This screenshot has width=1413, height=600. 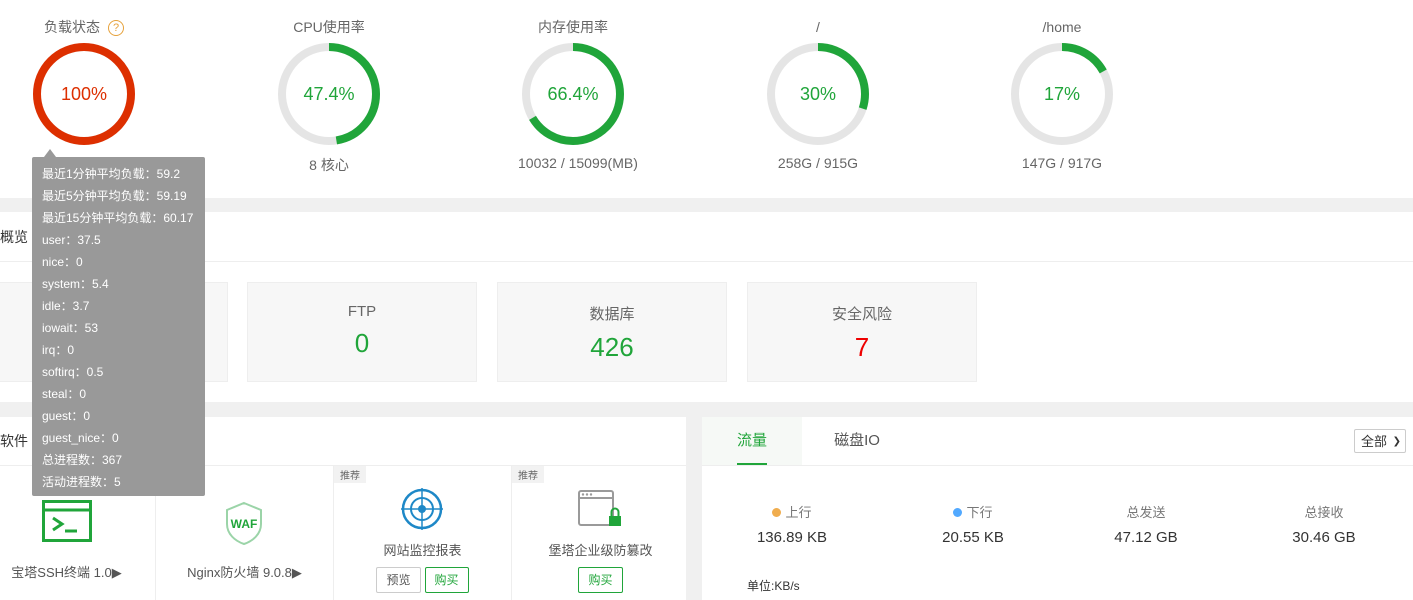 I want to click on interface-select: 全部 ❯, so click(x=1380, y=441).